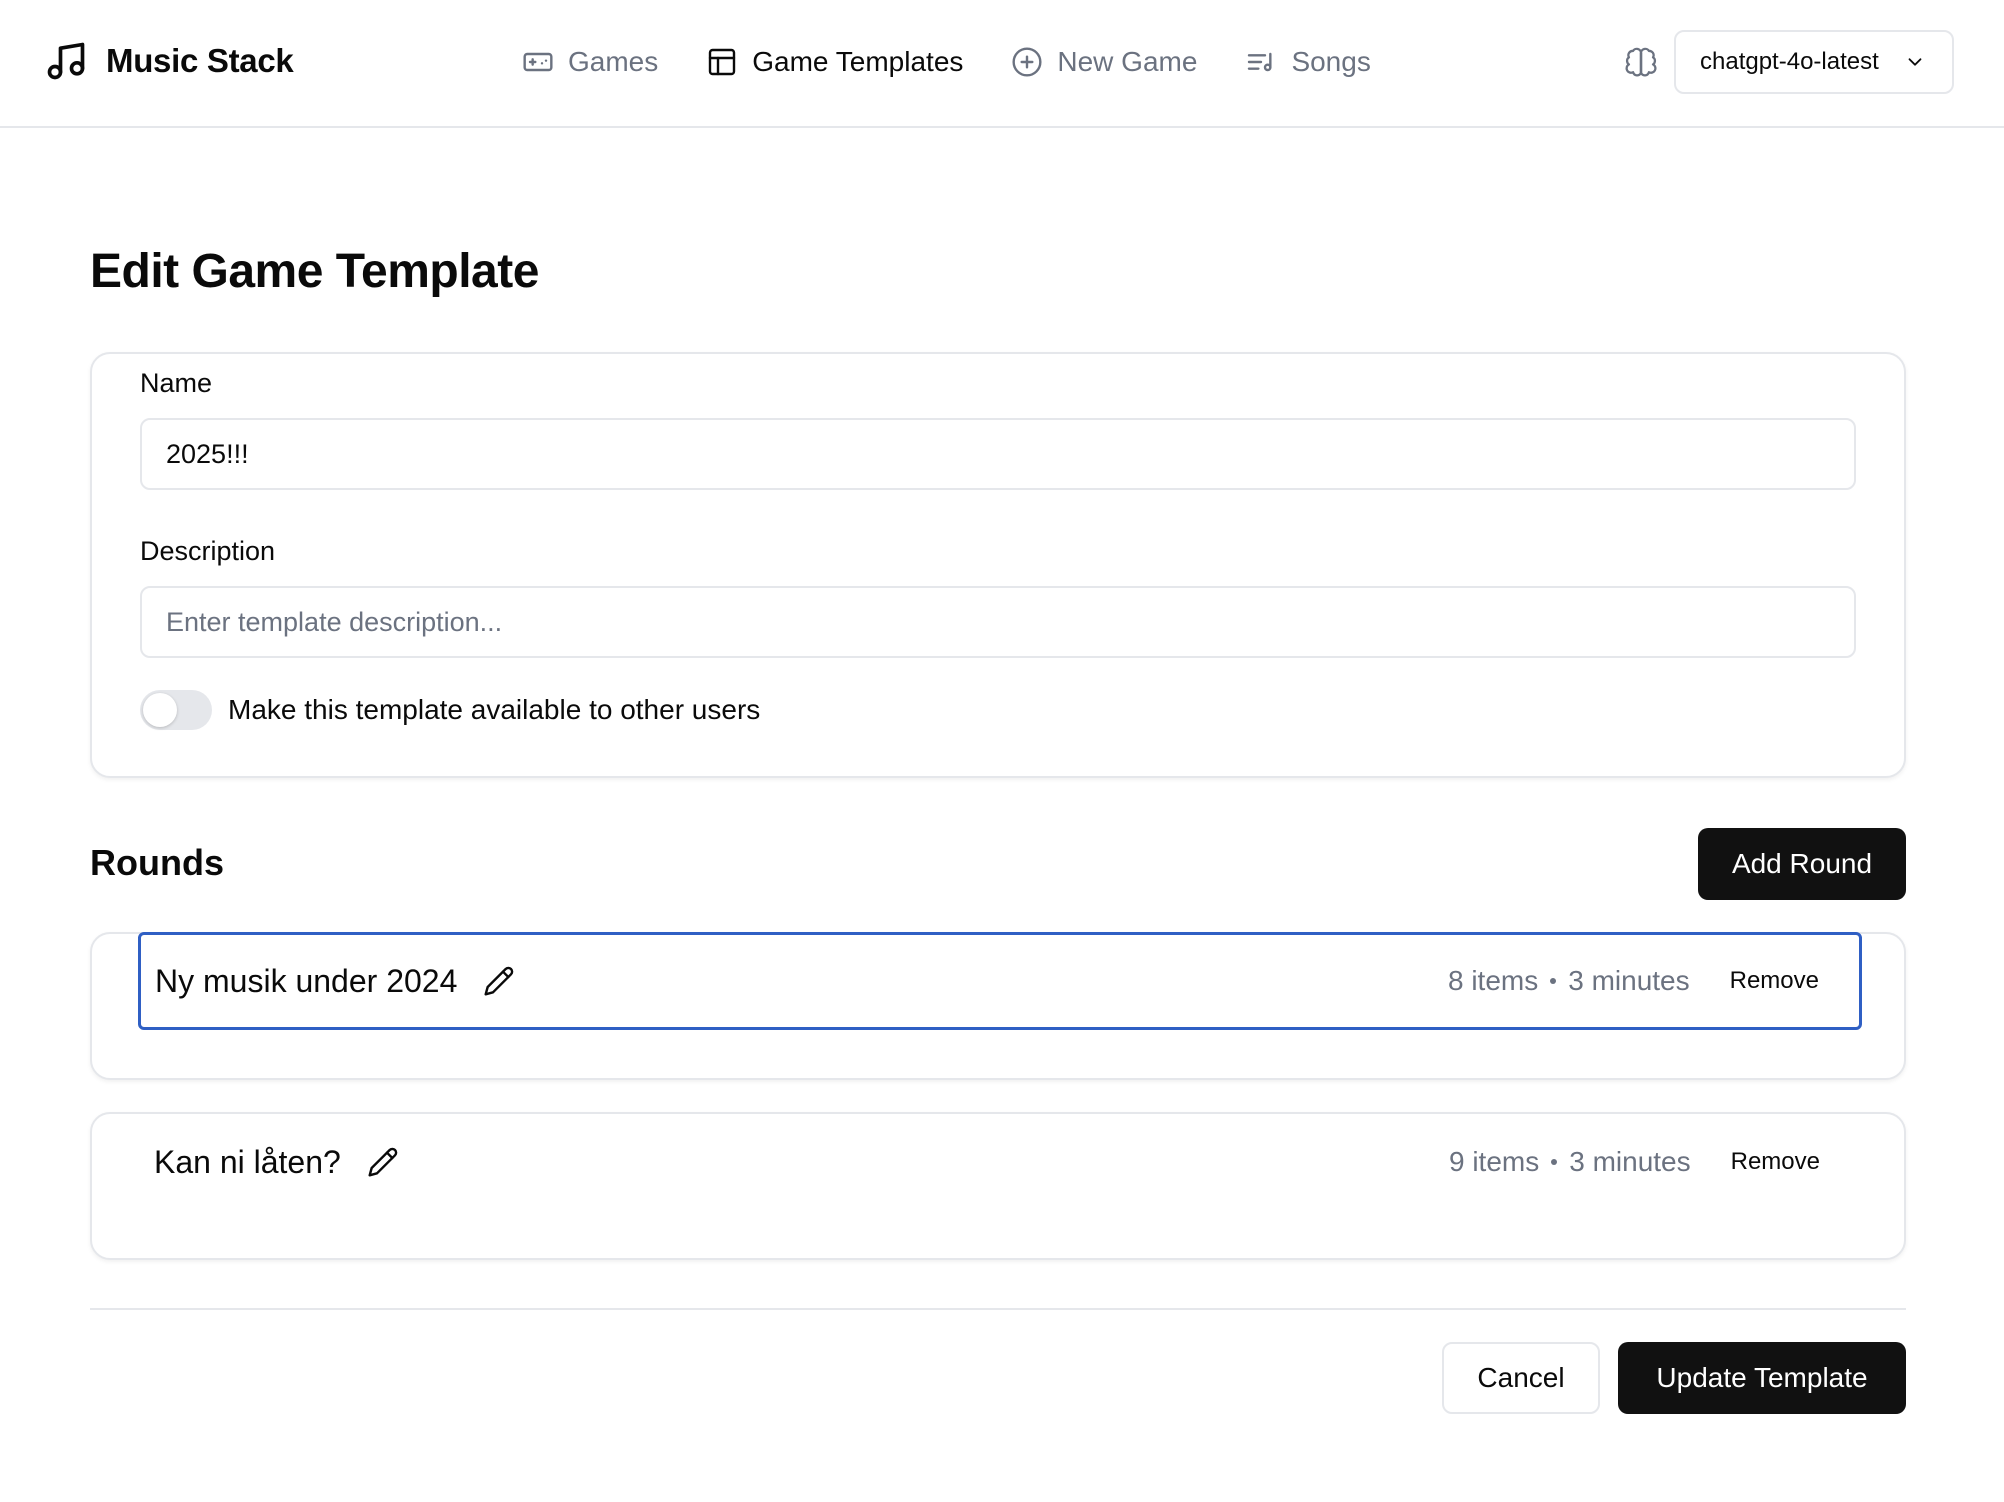  Describe the element at coordinates (613, 61) in the screenshot. I see `nav-item-label: Games` at that location.